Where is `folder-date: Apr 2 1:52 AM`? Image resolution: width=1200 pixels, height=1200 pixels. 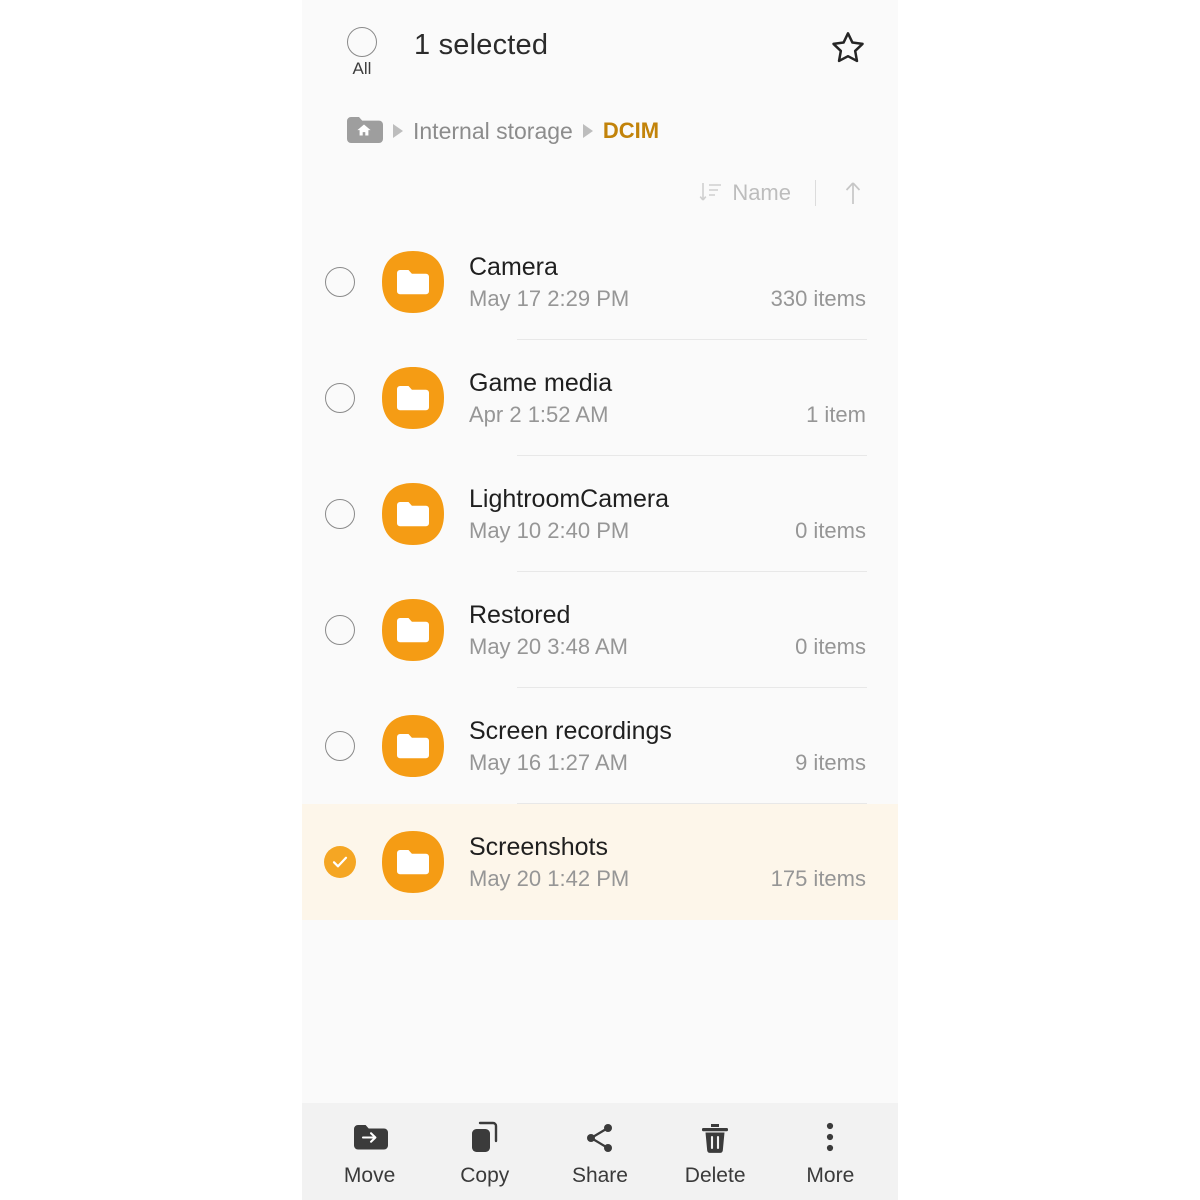 folder-date: Apr 2 1:52 AM is located at coordinates (539, 414).